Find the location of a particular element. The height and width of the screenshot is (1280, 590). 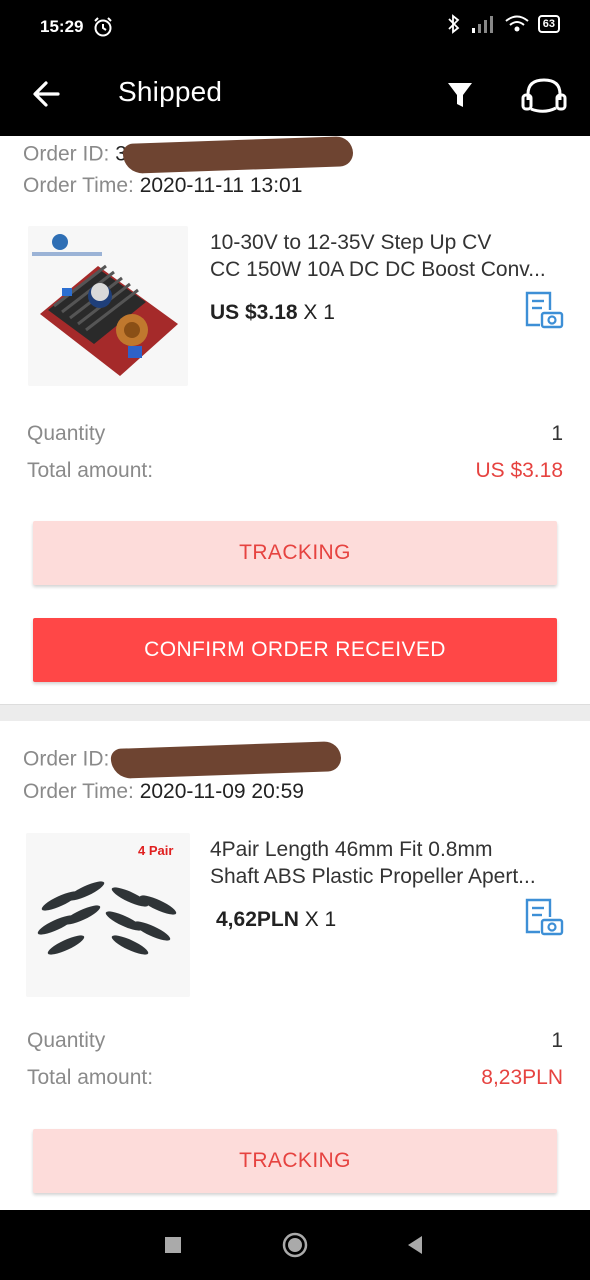

order-time-value: 2020-11-11 13:01 is located at coordinates (221, 185).